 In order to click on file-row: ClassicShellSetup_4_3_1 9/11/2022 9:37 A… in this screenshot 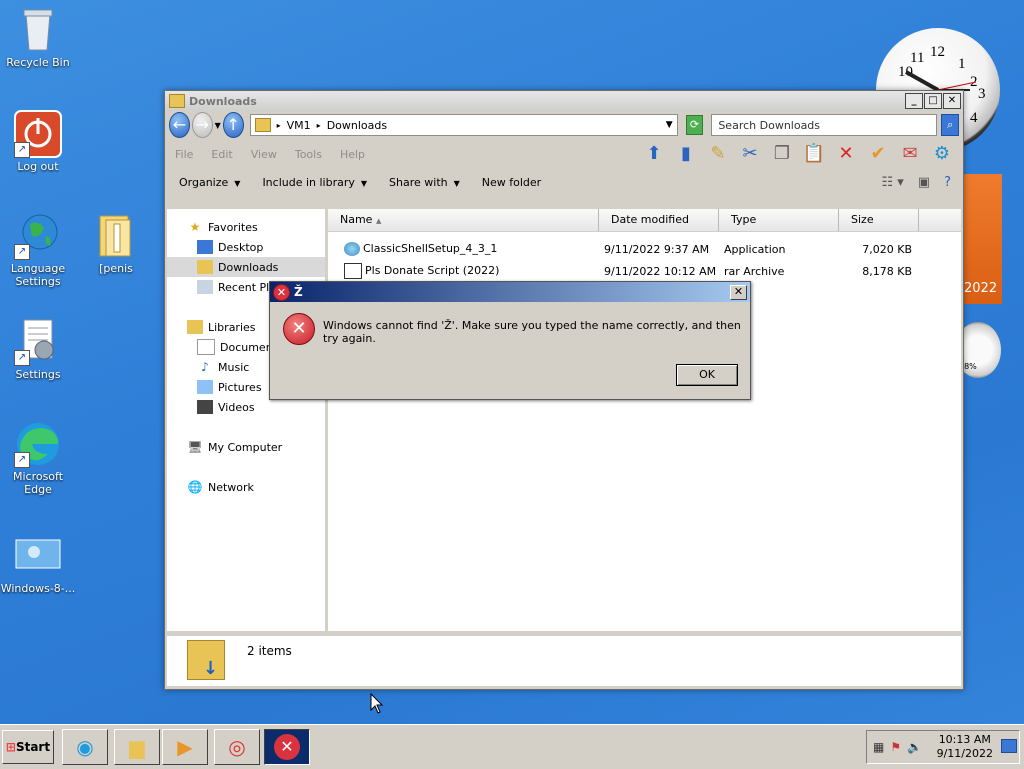, I will do `click(644, 249)`.